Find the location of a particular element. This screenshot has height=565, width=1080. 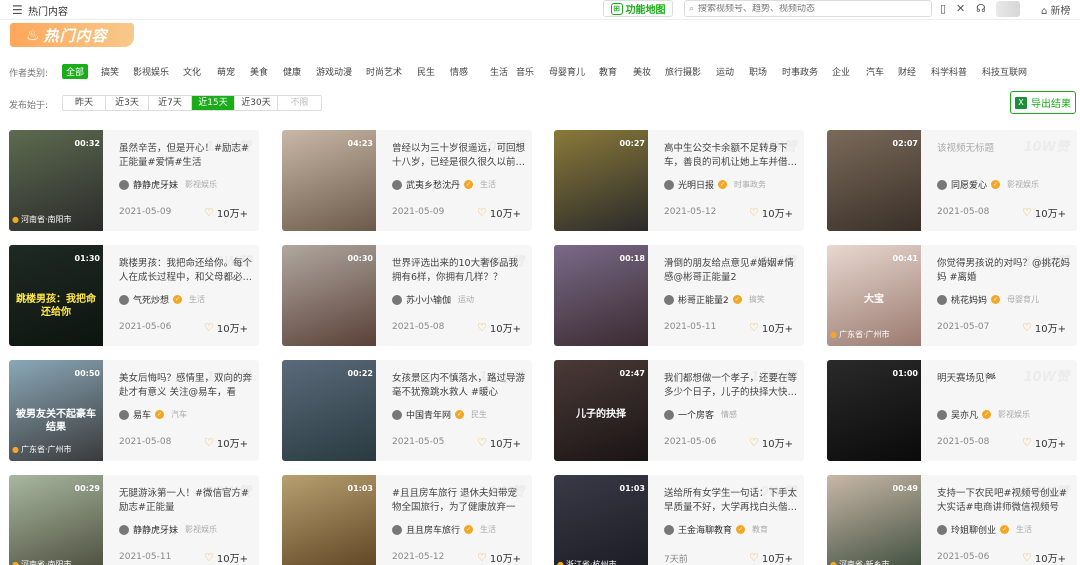

category-chip: 教育 is located at coordinates (608, 71).